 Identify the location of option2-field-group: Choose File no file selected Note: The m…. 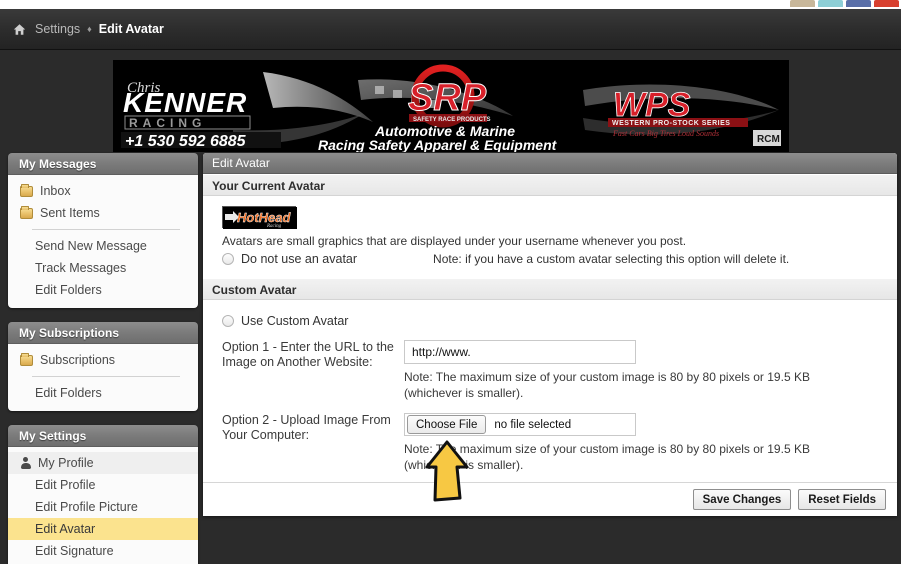
(650, 443).